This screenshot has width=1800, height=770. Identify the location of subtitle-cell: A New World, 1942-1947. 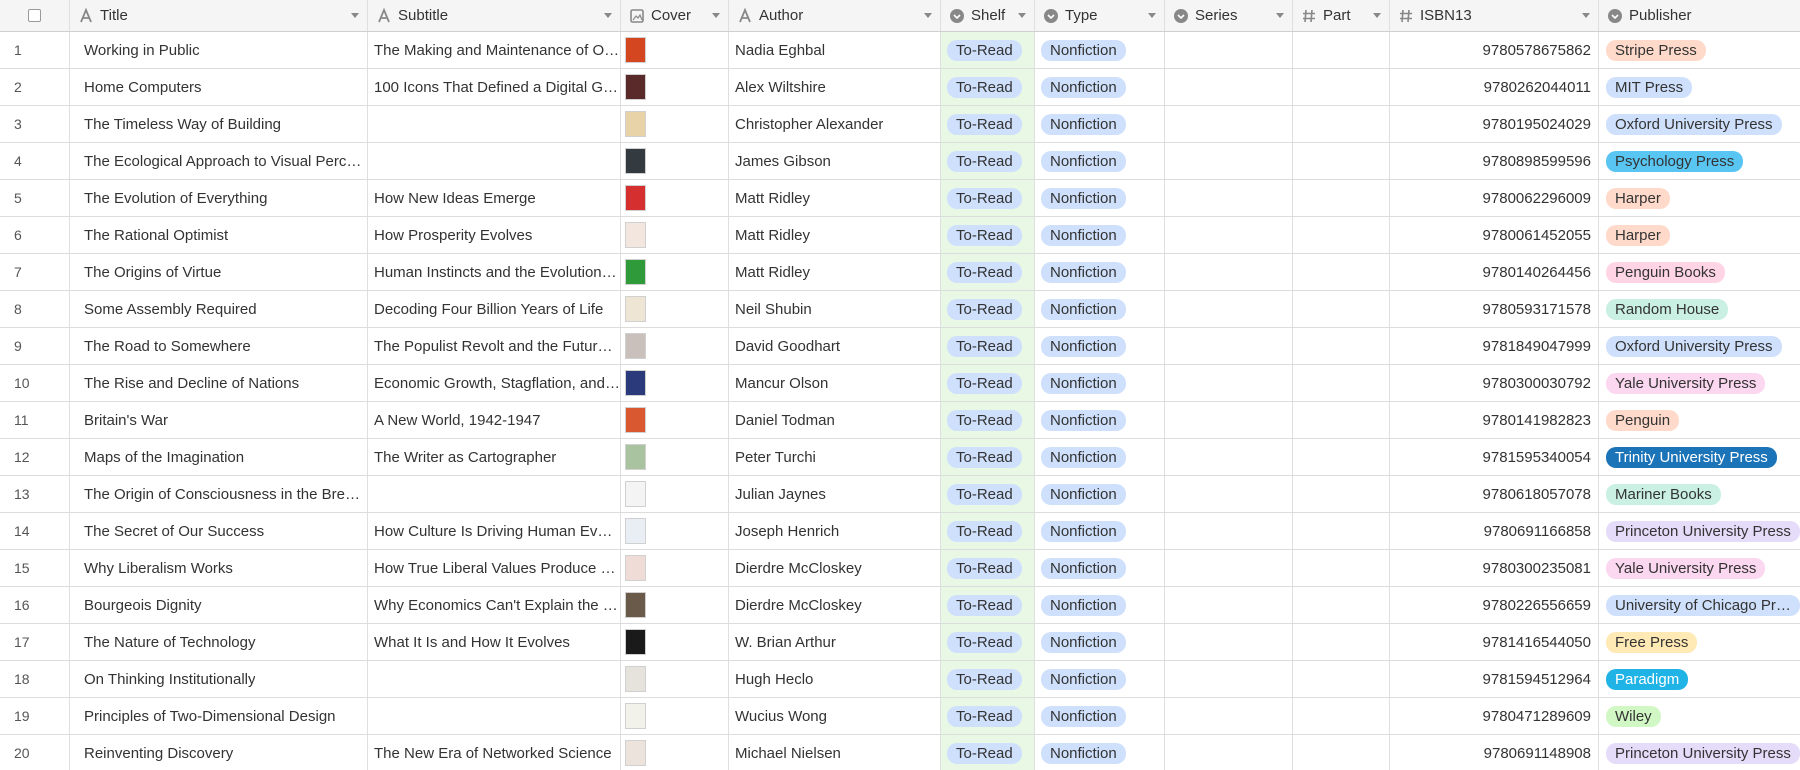
(494, 420).